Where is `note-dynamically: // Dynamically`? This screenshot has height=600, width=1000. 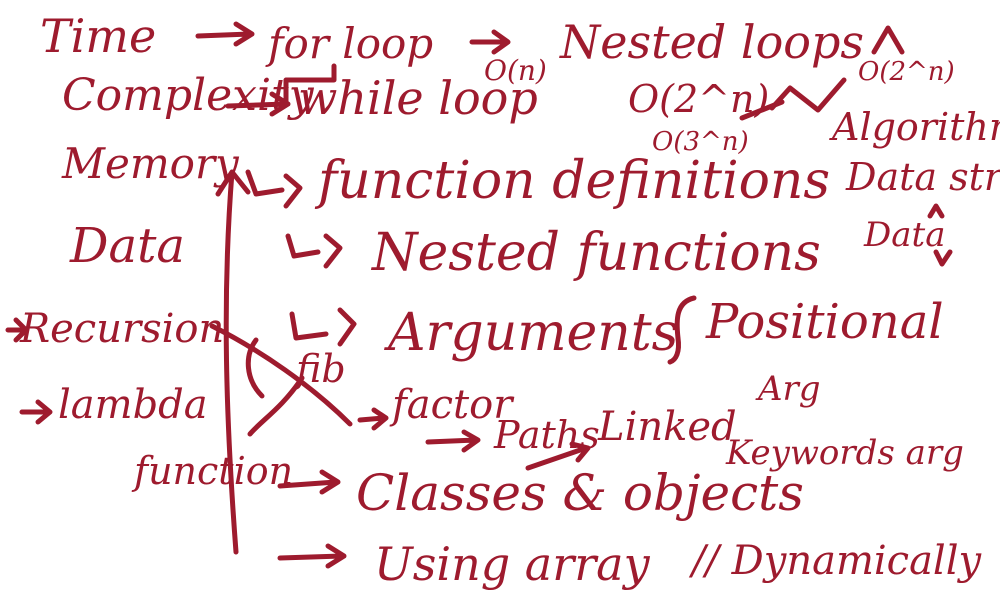 note-dynamically: // Dynamically is located at coordinates (835, 561).